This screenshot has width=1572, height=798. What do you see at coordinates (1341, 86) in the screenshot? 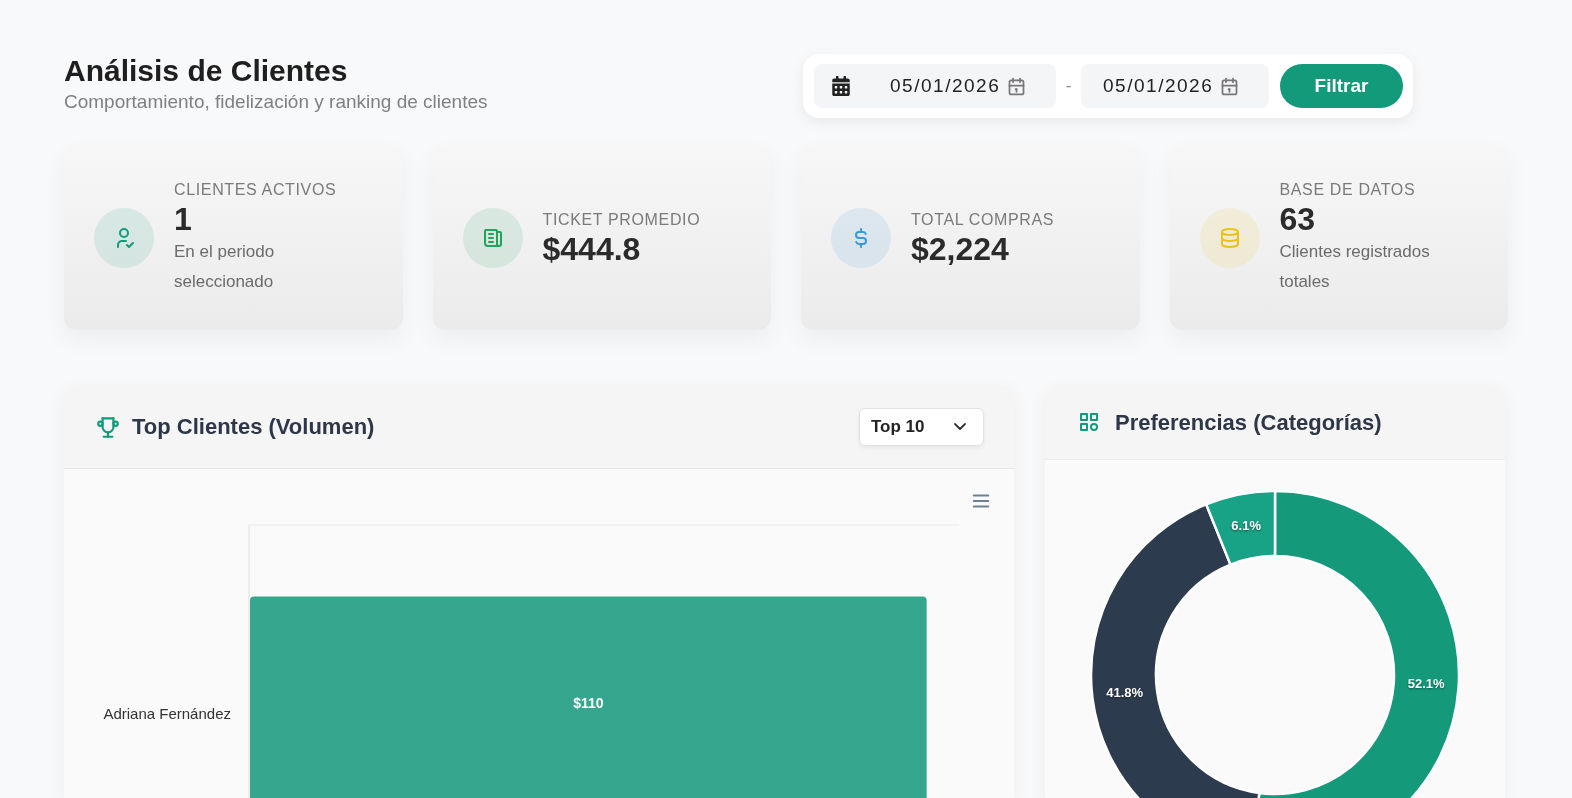
I see `filter-button: Filtrar` at bounding box center [1341, 86].